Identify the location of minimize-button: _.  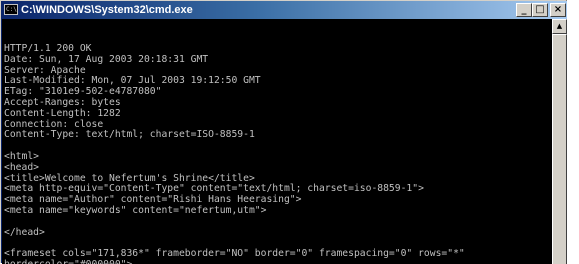
(524, 10).